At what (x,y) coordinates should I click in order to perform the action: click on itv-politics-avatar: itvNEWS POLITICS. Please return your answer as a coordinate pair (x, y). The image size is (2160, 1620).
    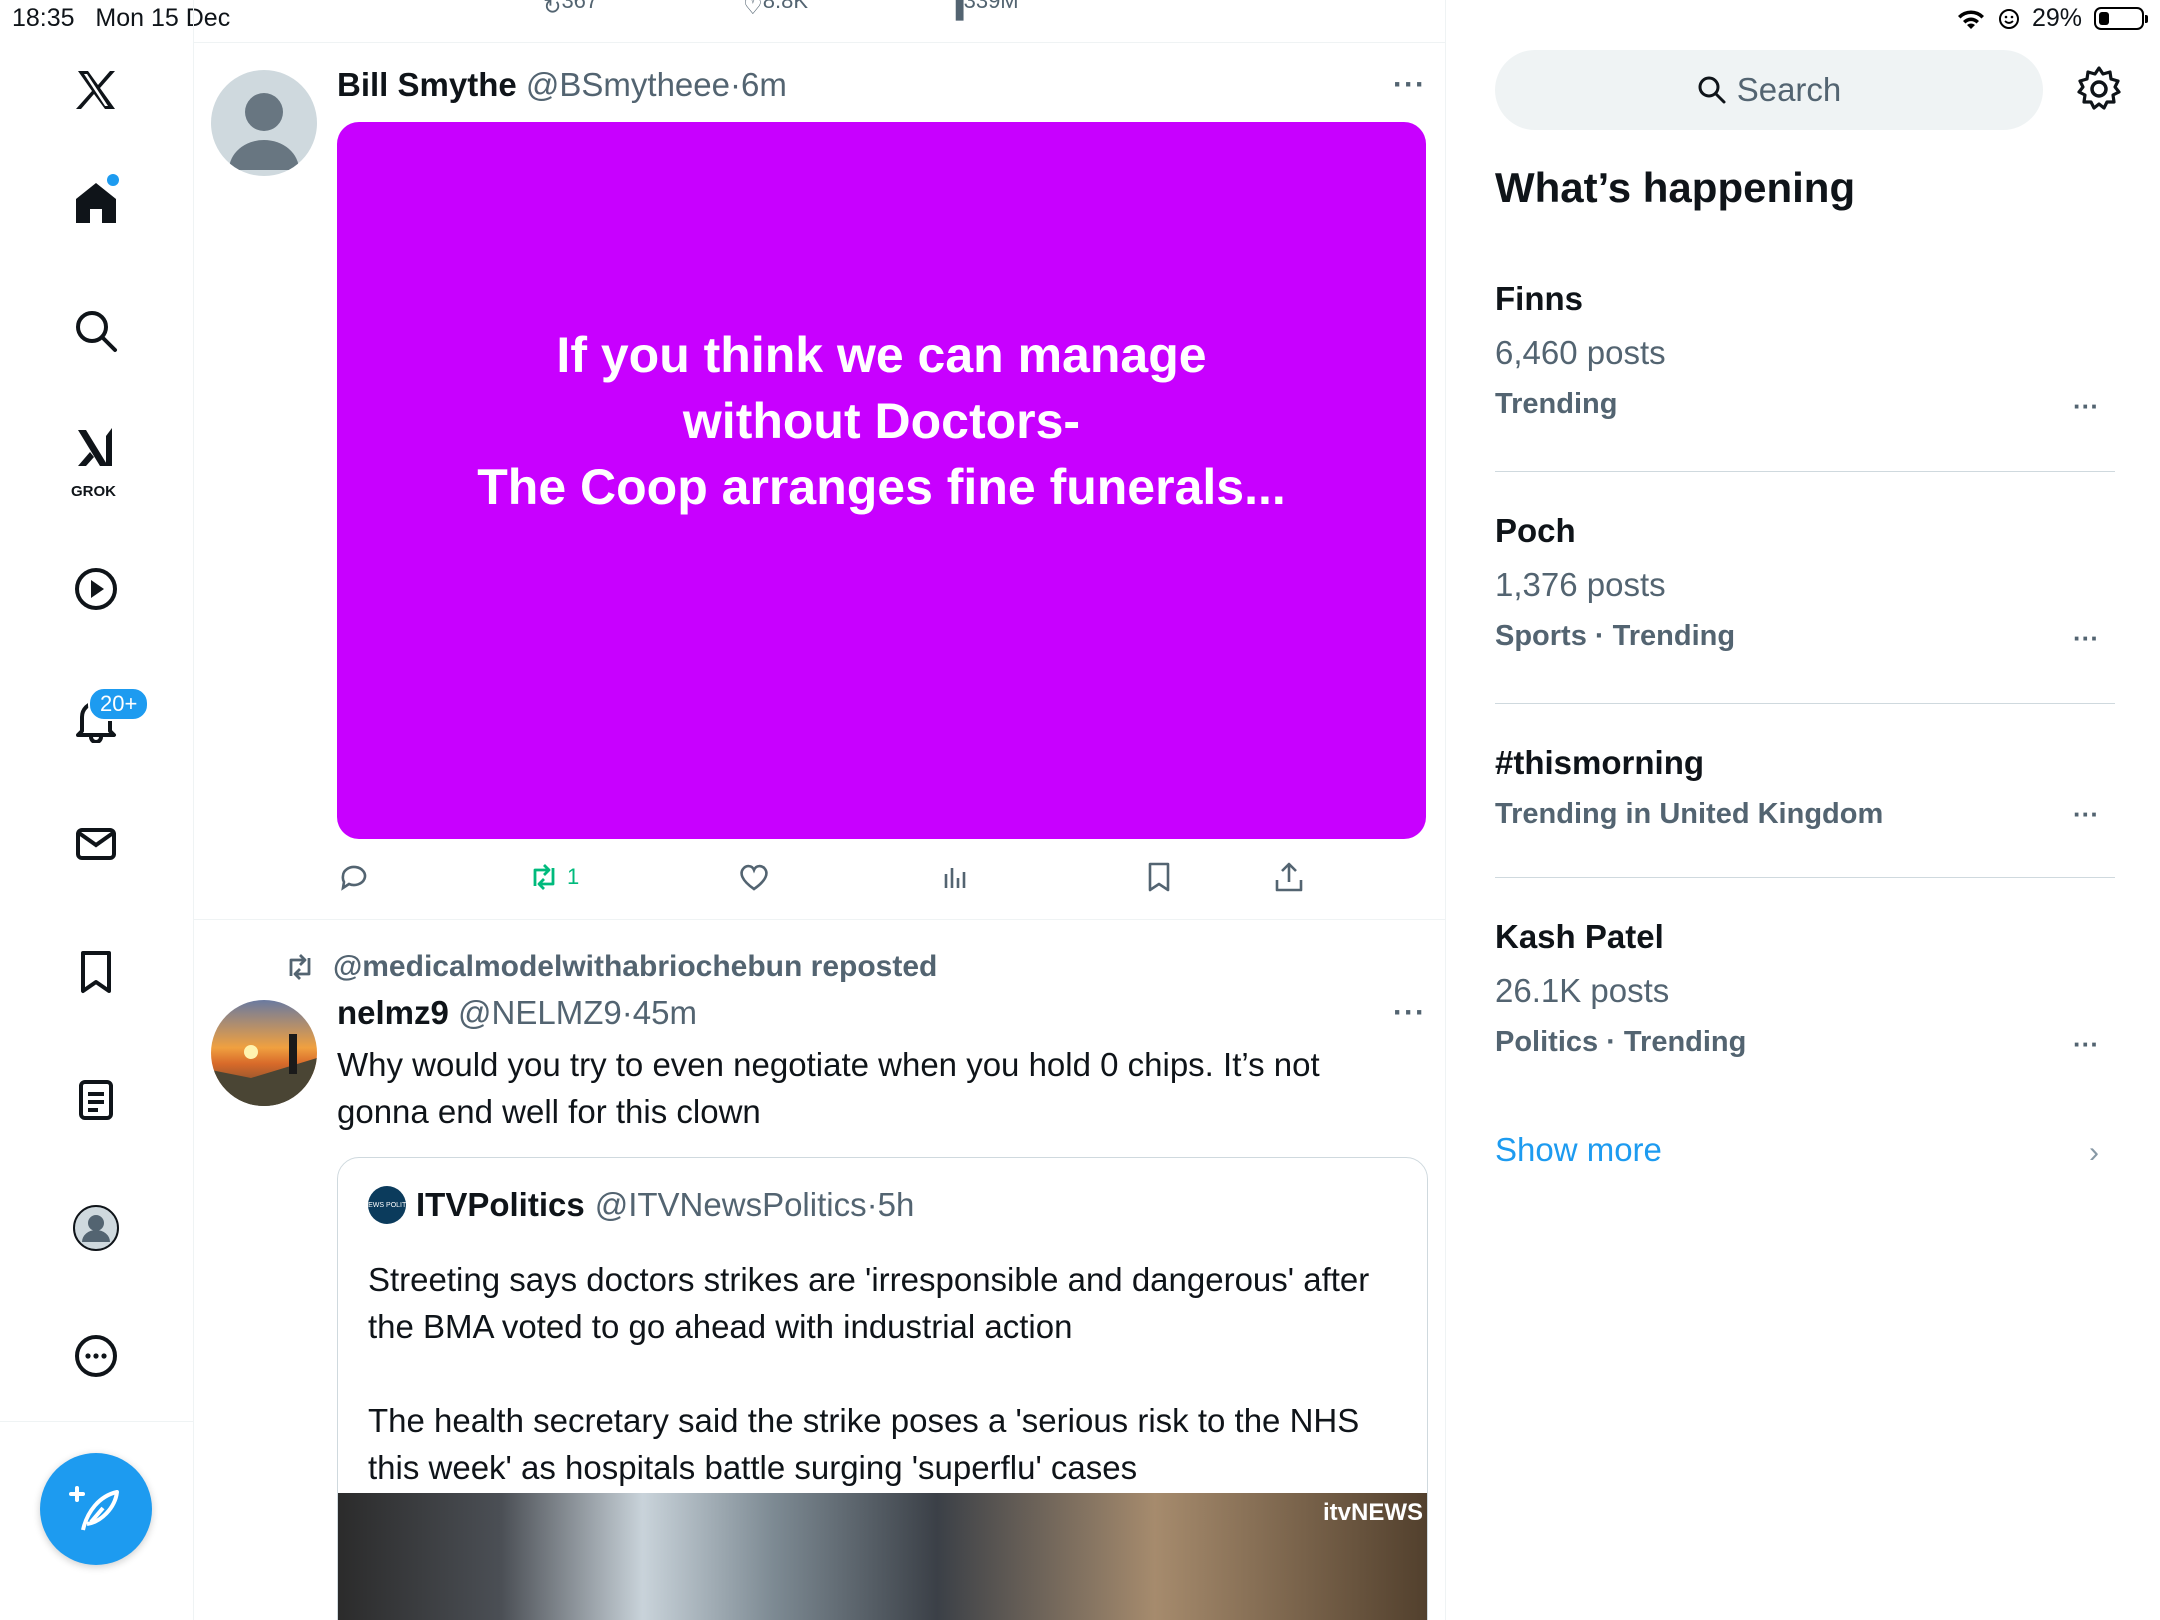
    Looking at the image, I should click on (387, 1205).